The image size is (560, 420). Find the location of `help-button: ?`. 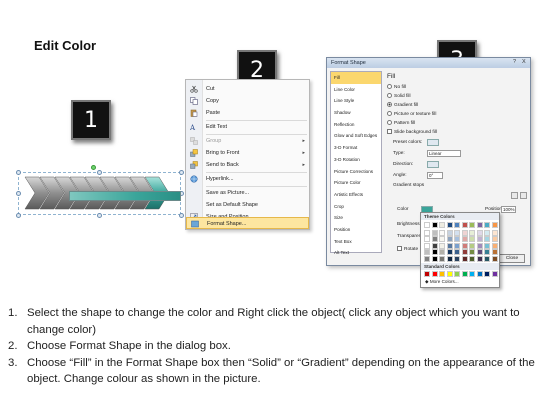

help-button: ? is located at coordinates (514, 62).